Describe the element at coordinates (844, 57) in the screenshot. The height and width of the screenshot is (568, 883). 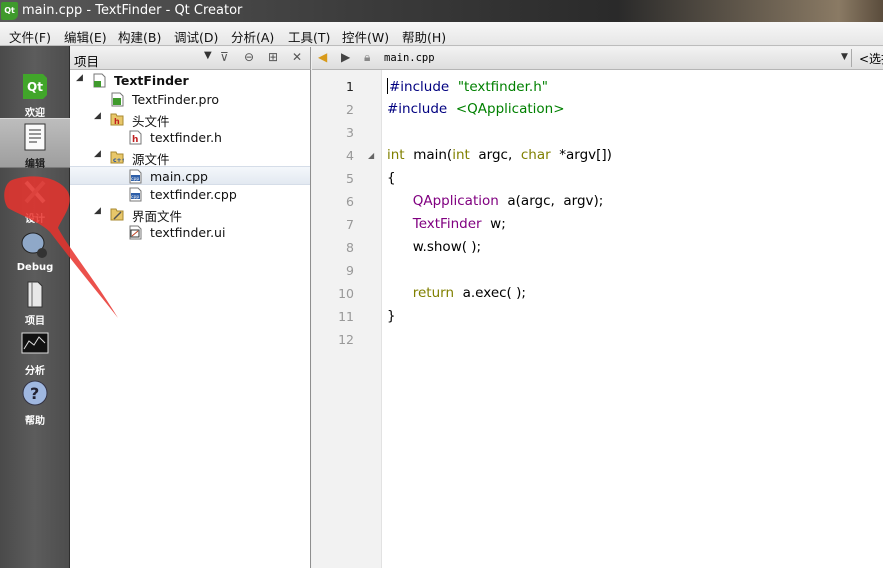
I see `chevron-down-icon: ▼` at that location.